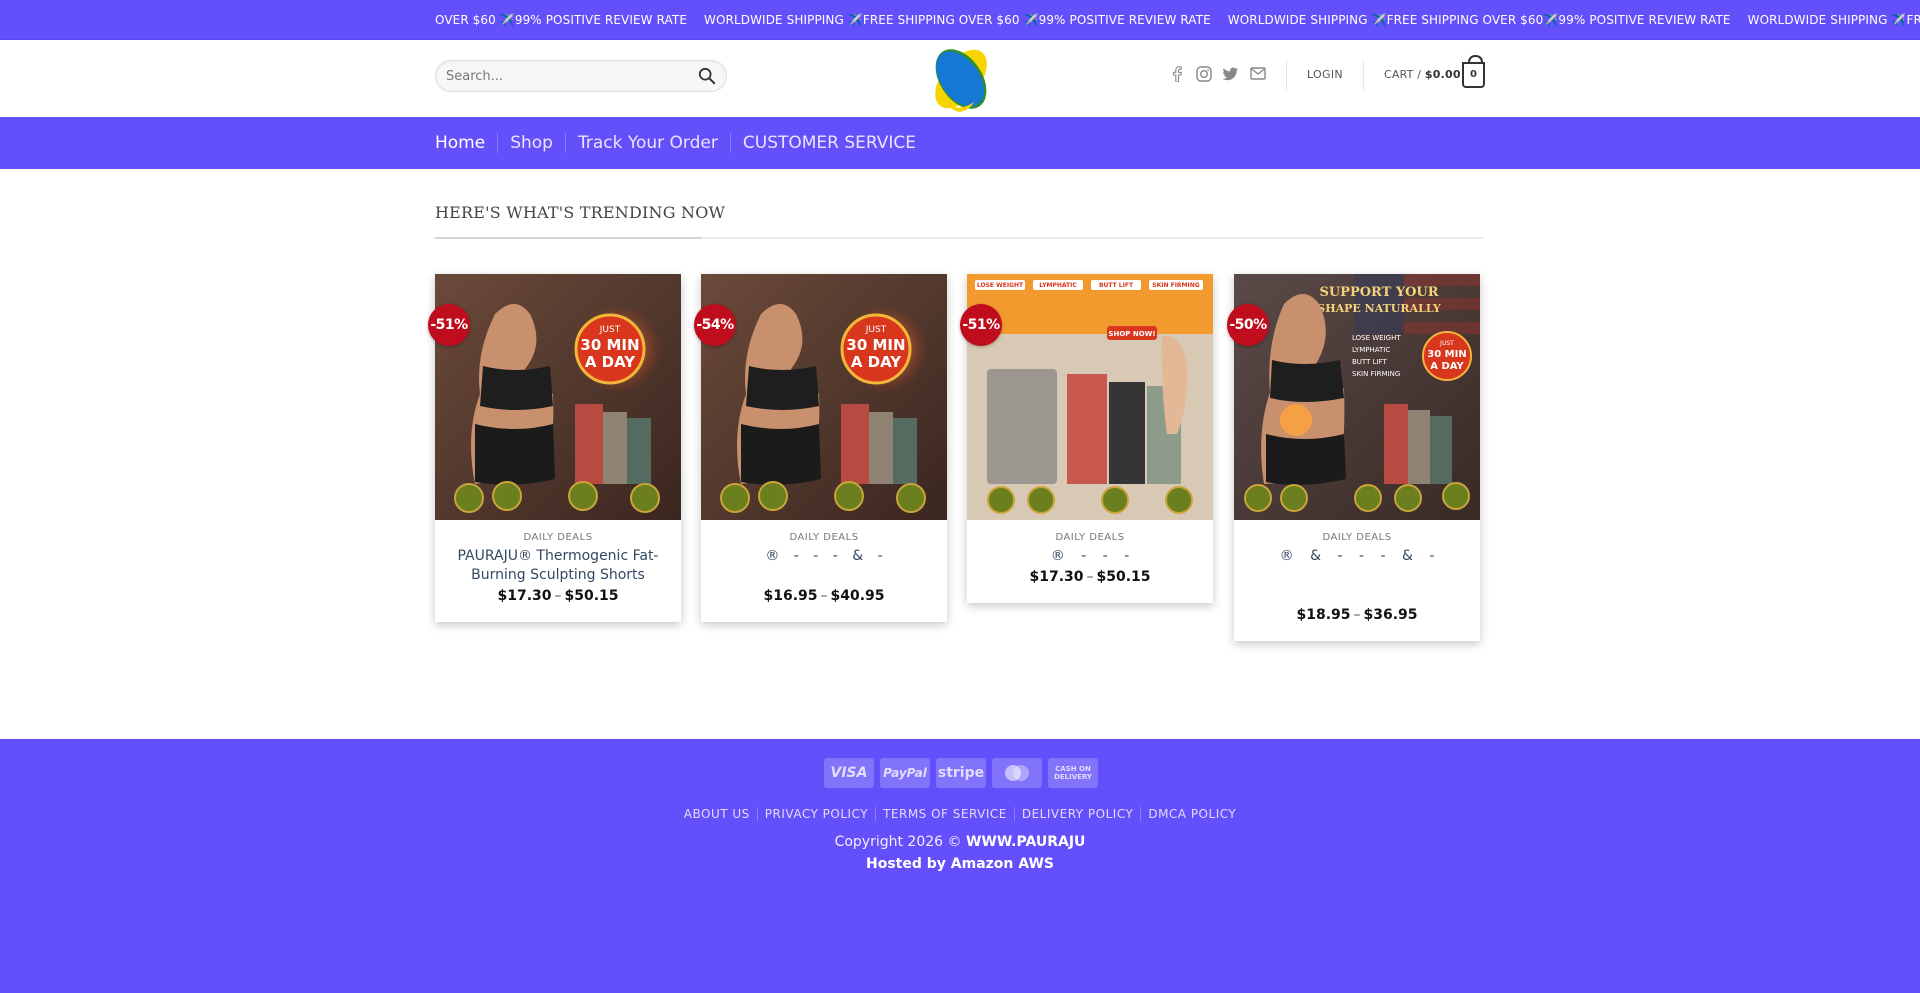 Image resolution: width=1920 pixels, height=993 pixels. I want to click on price-min: $16.95, so click(790, 596).